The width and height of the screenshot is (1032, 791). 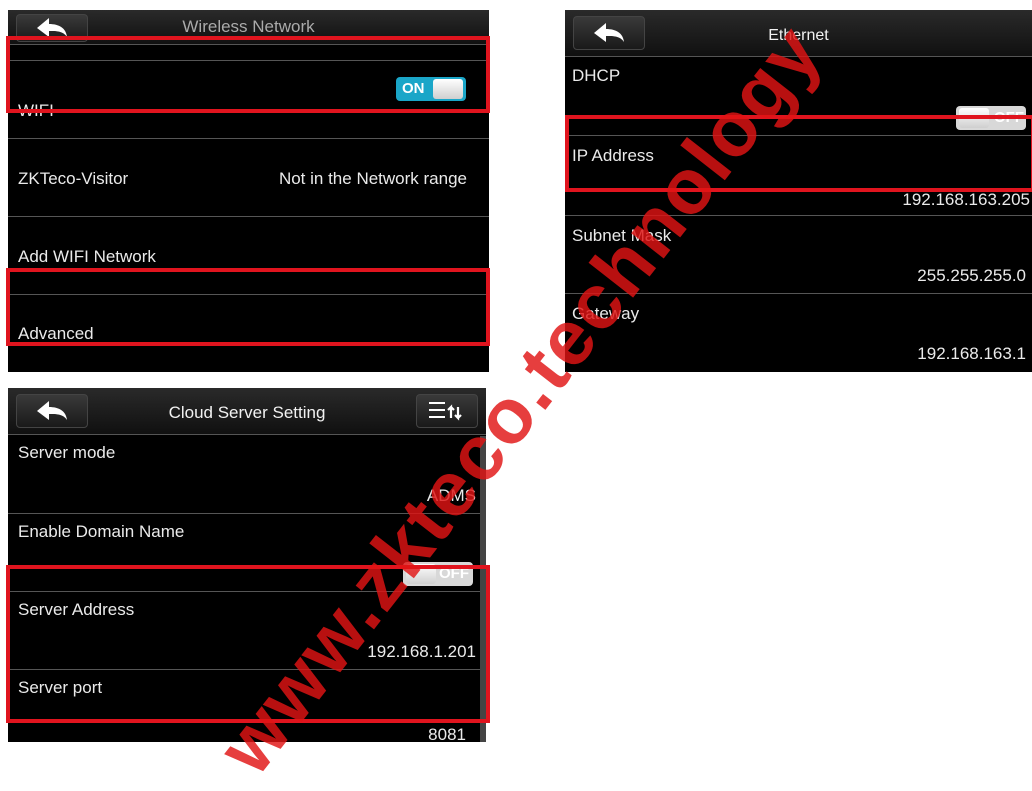 What do you see at coordinates (87, 256) in the screenshot?
I see `add-wifi-label: Add WIFI Network` at bounding box center [87, 256].